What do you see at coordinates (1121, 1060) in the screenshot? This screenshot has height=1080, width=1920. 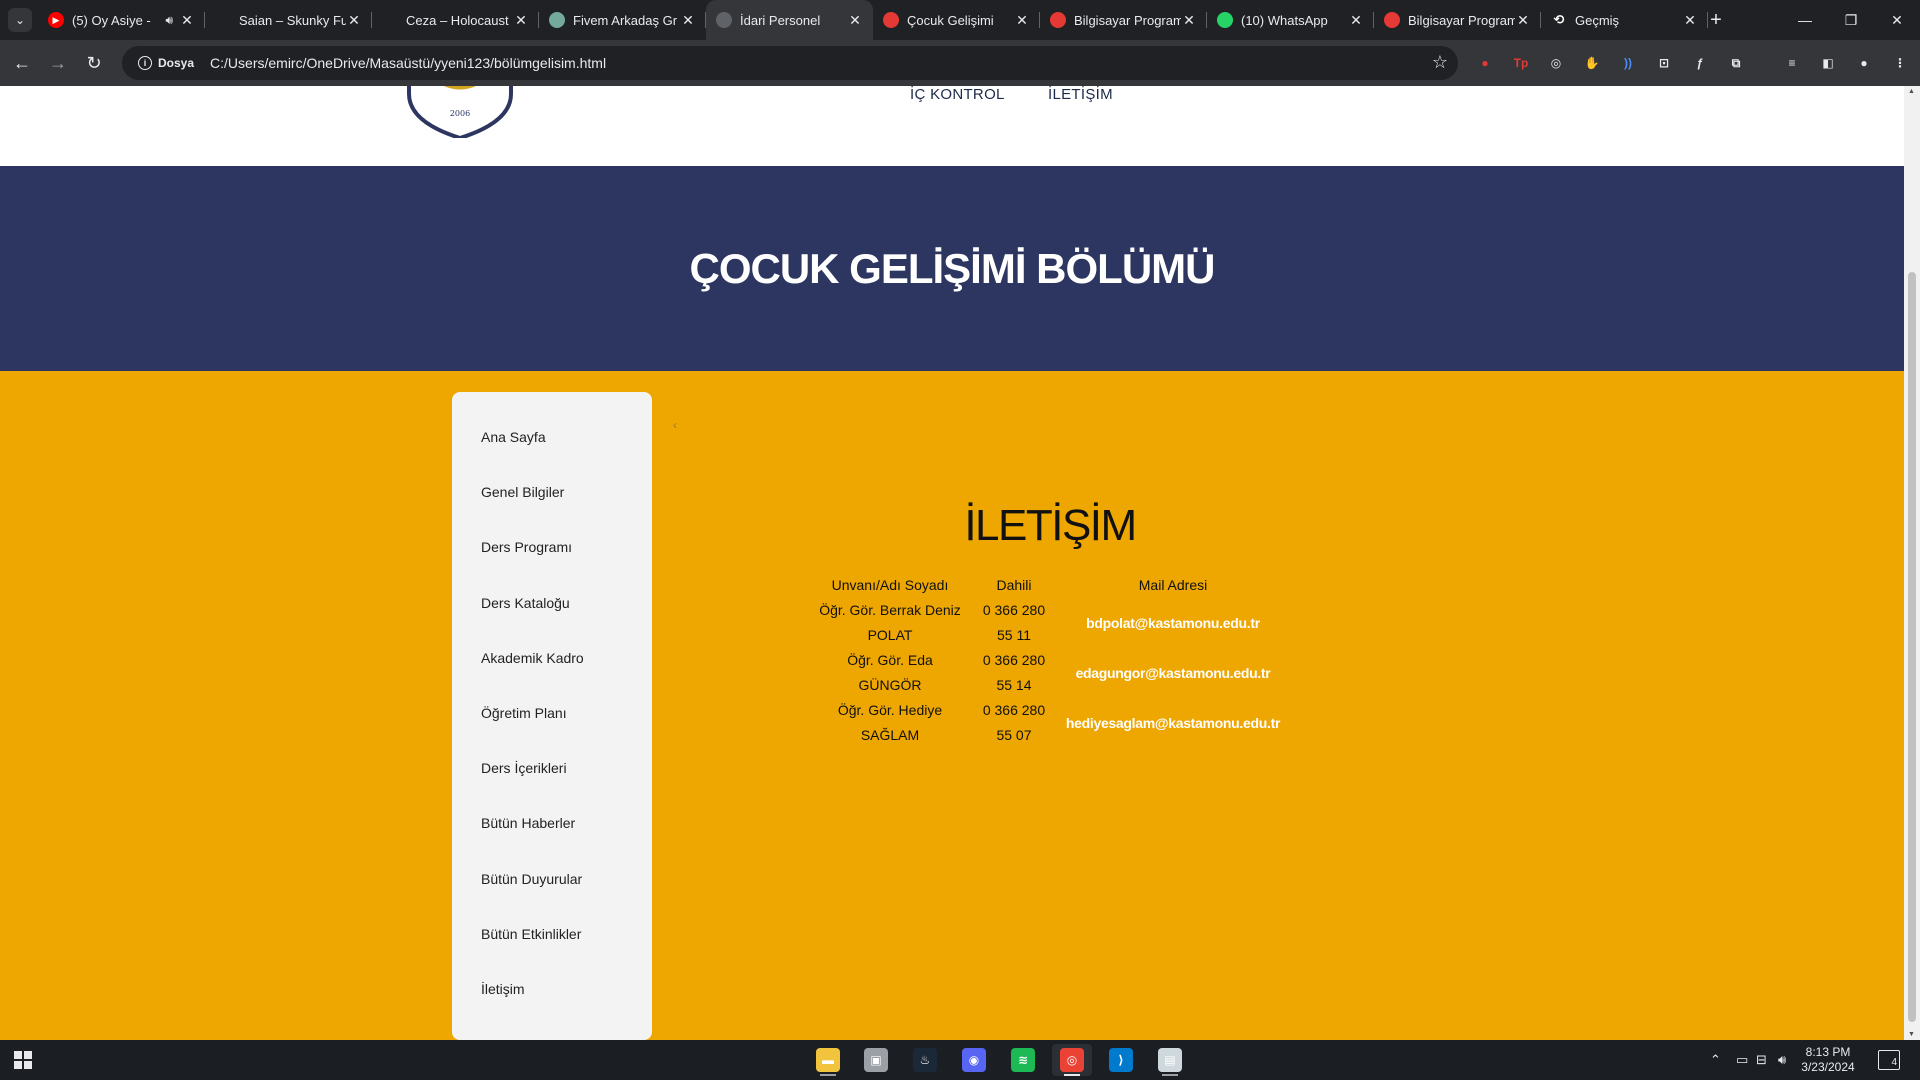 I see `vscode-icon: ⟩` at bounding box center [1121, 1060].